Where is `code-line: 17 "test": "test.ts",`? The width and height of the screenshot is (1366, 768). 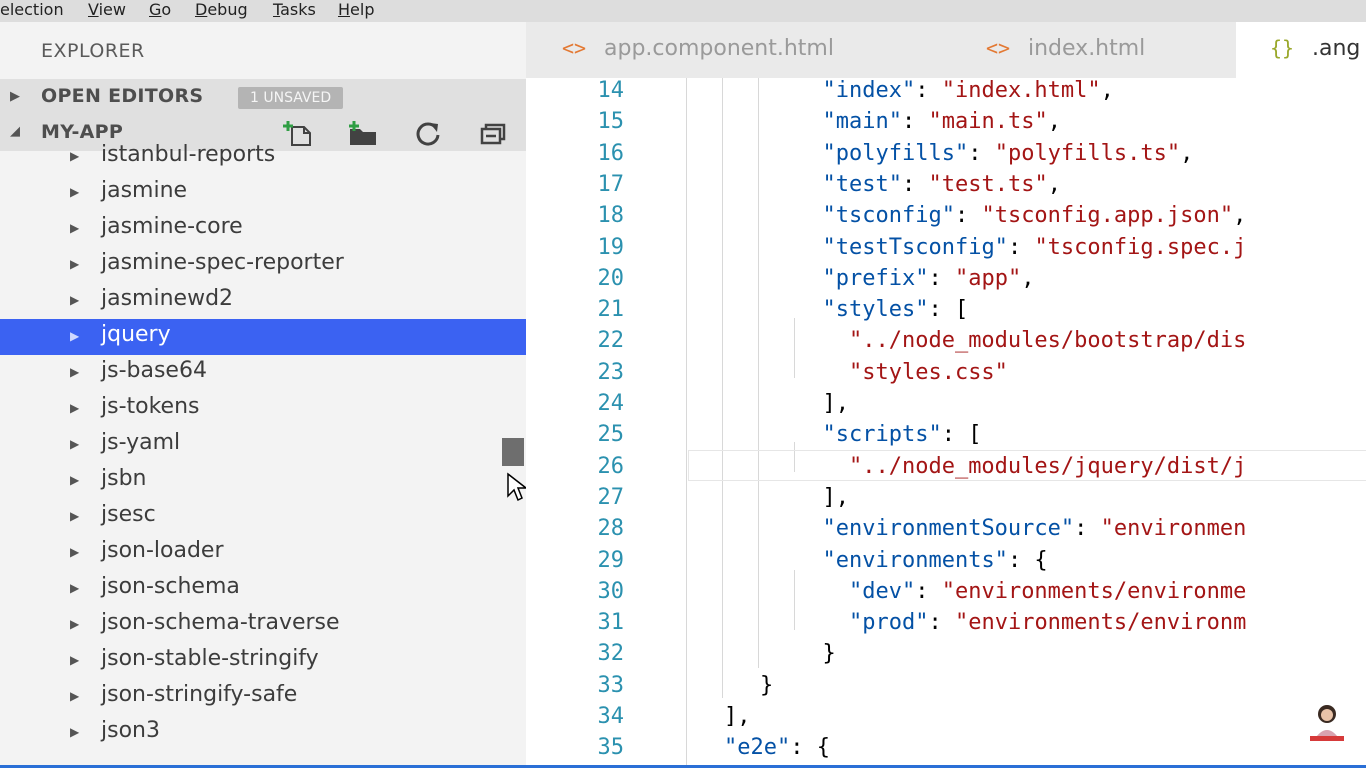 code-line: 17 "test": "test.ts", is located at coordinates (946, 187).